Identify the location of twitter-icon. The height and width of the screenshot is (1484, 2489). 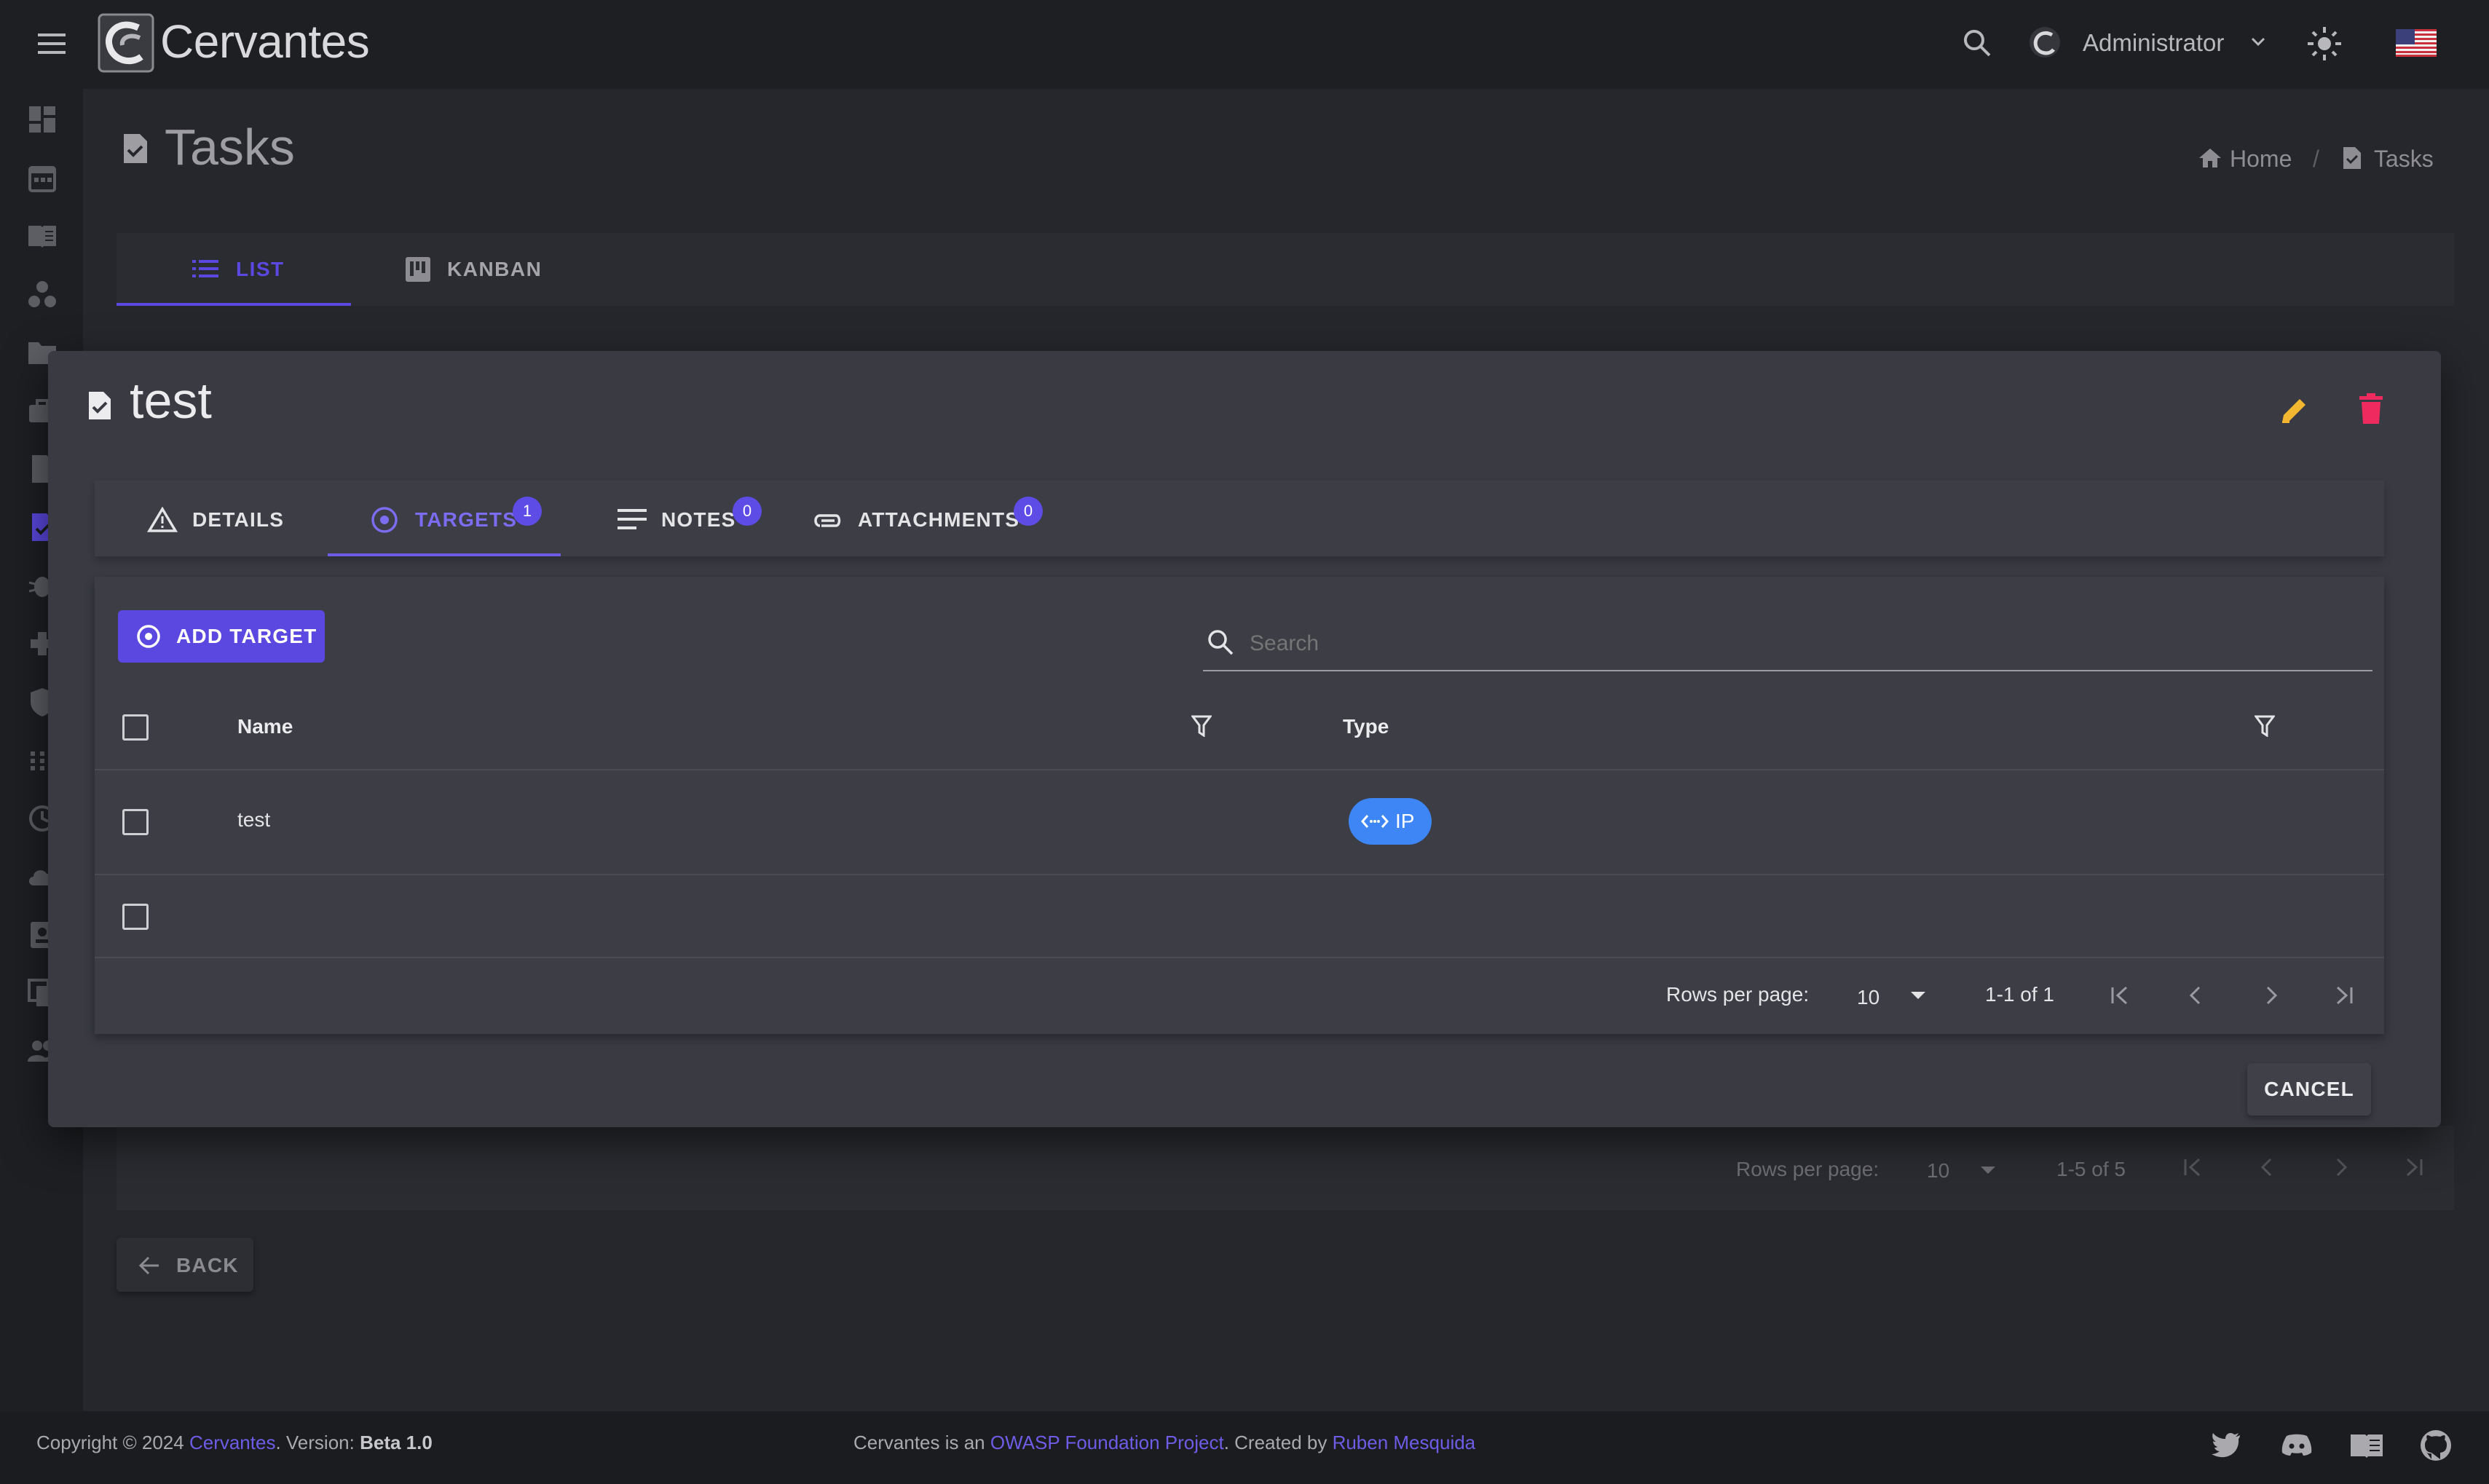
(2226, 1445).